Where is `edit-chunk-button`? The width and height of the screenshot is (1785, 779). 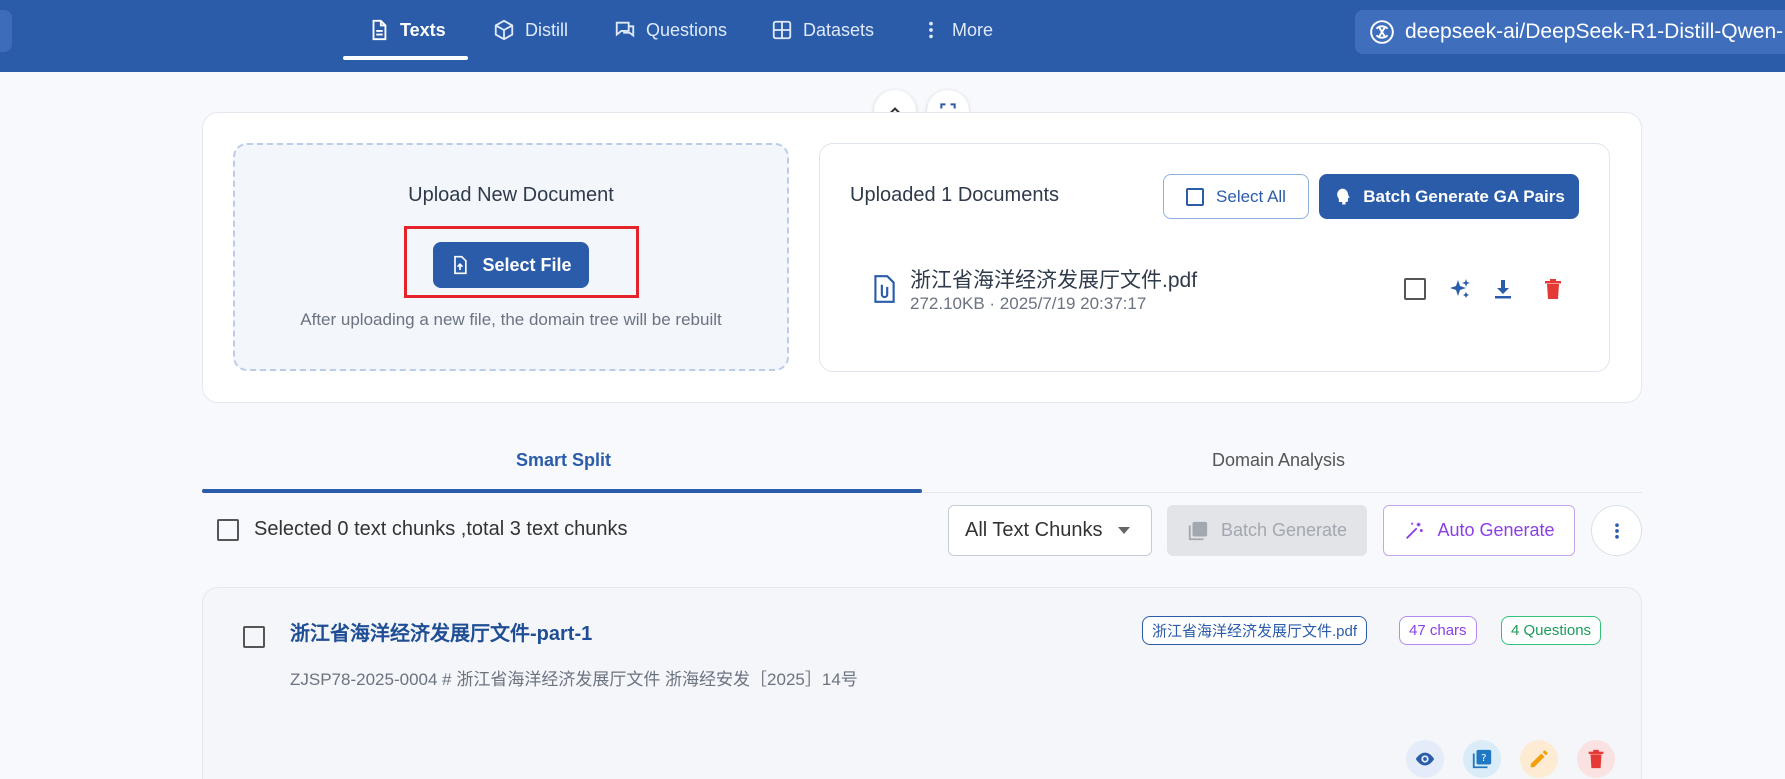
edit-chunk-button is located at coordinates (1539, 759).